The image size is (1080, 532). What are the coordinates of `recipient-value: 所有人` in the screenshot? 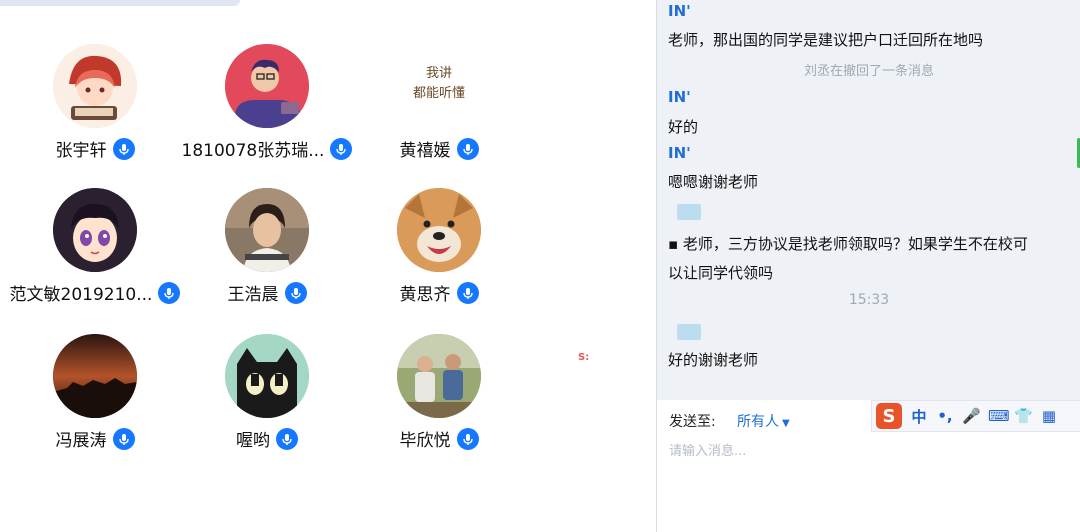 It's located at (758, 422).